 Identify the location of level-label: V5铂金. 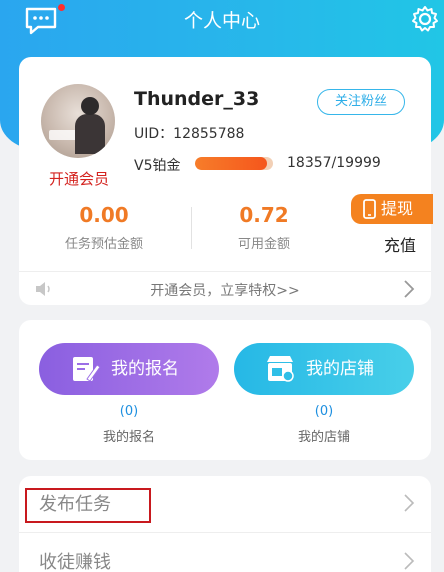
(157, 166).